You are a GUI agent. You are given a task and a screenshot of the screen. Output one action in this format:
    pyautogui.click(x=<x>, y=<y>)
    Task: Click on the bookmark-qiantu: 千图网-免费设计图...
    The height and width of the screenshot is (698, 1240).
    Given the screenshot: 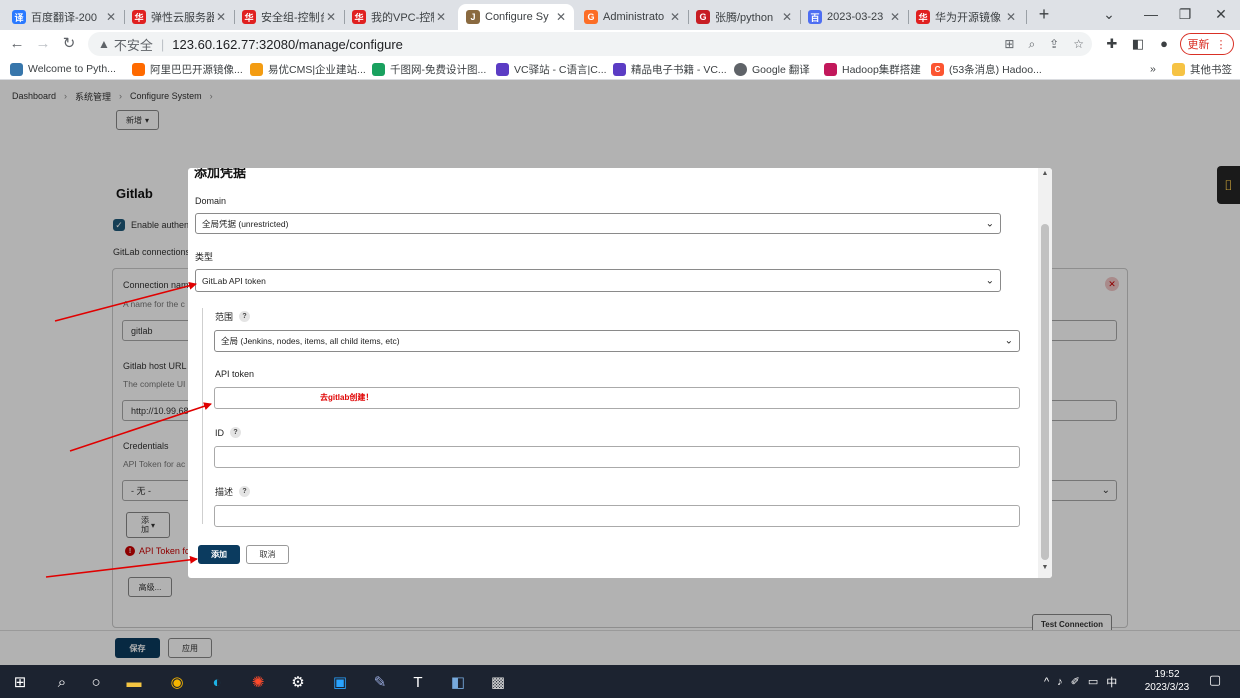 What is the action you would take?
    pyautogui.click(x=429, y=69)
    